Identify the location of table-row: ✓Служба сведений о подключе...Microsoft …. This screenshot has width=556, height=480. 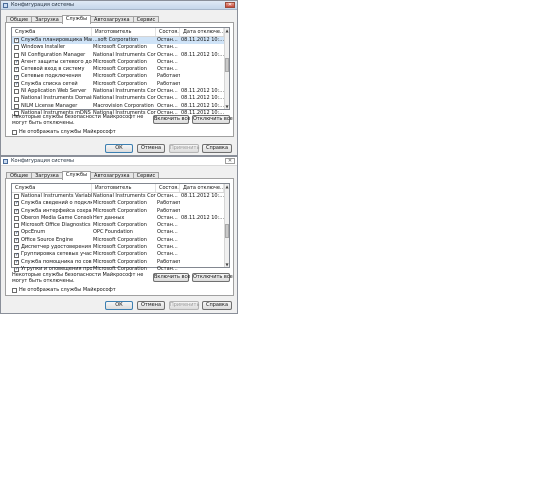
(120, 203).